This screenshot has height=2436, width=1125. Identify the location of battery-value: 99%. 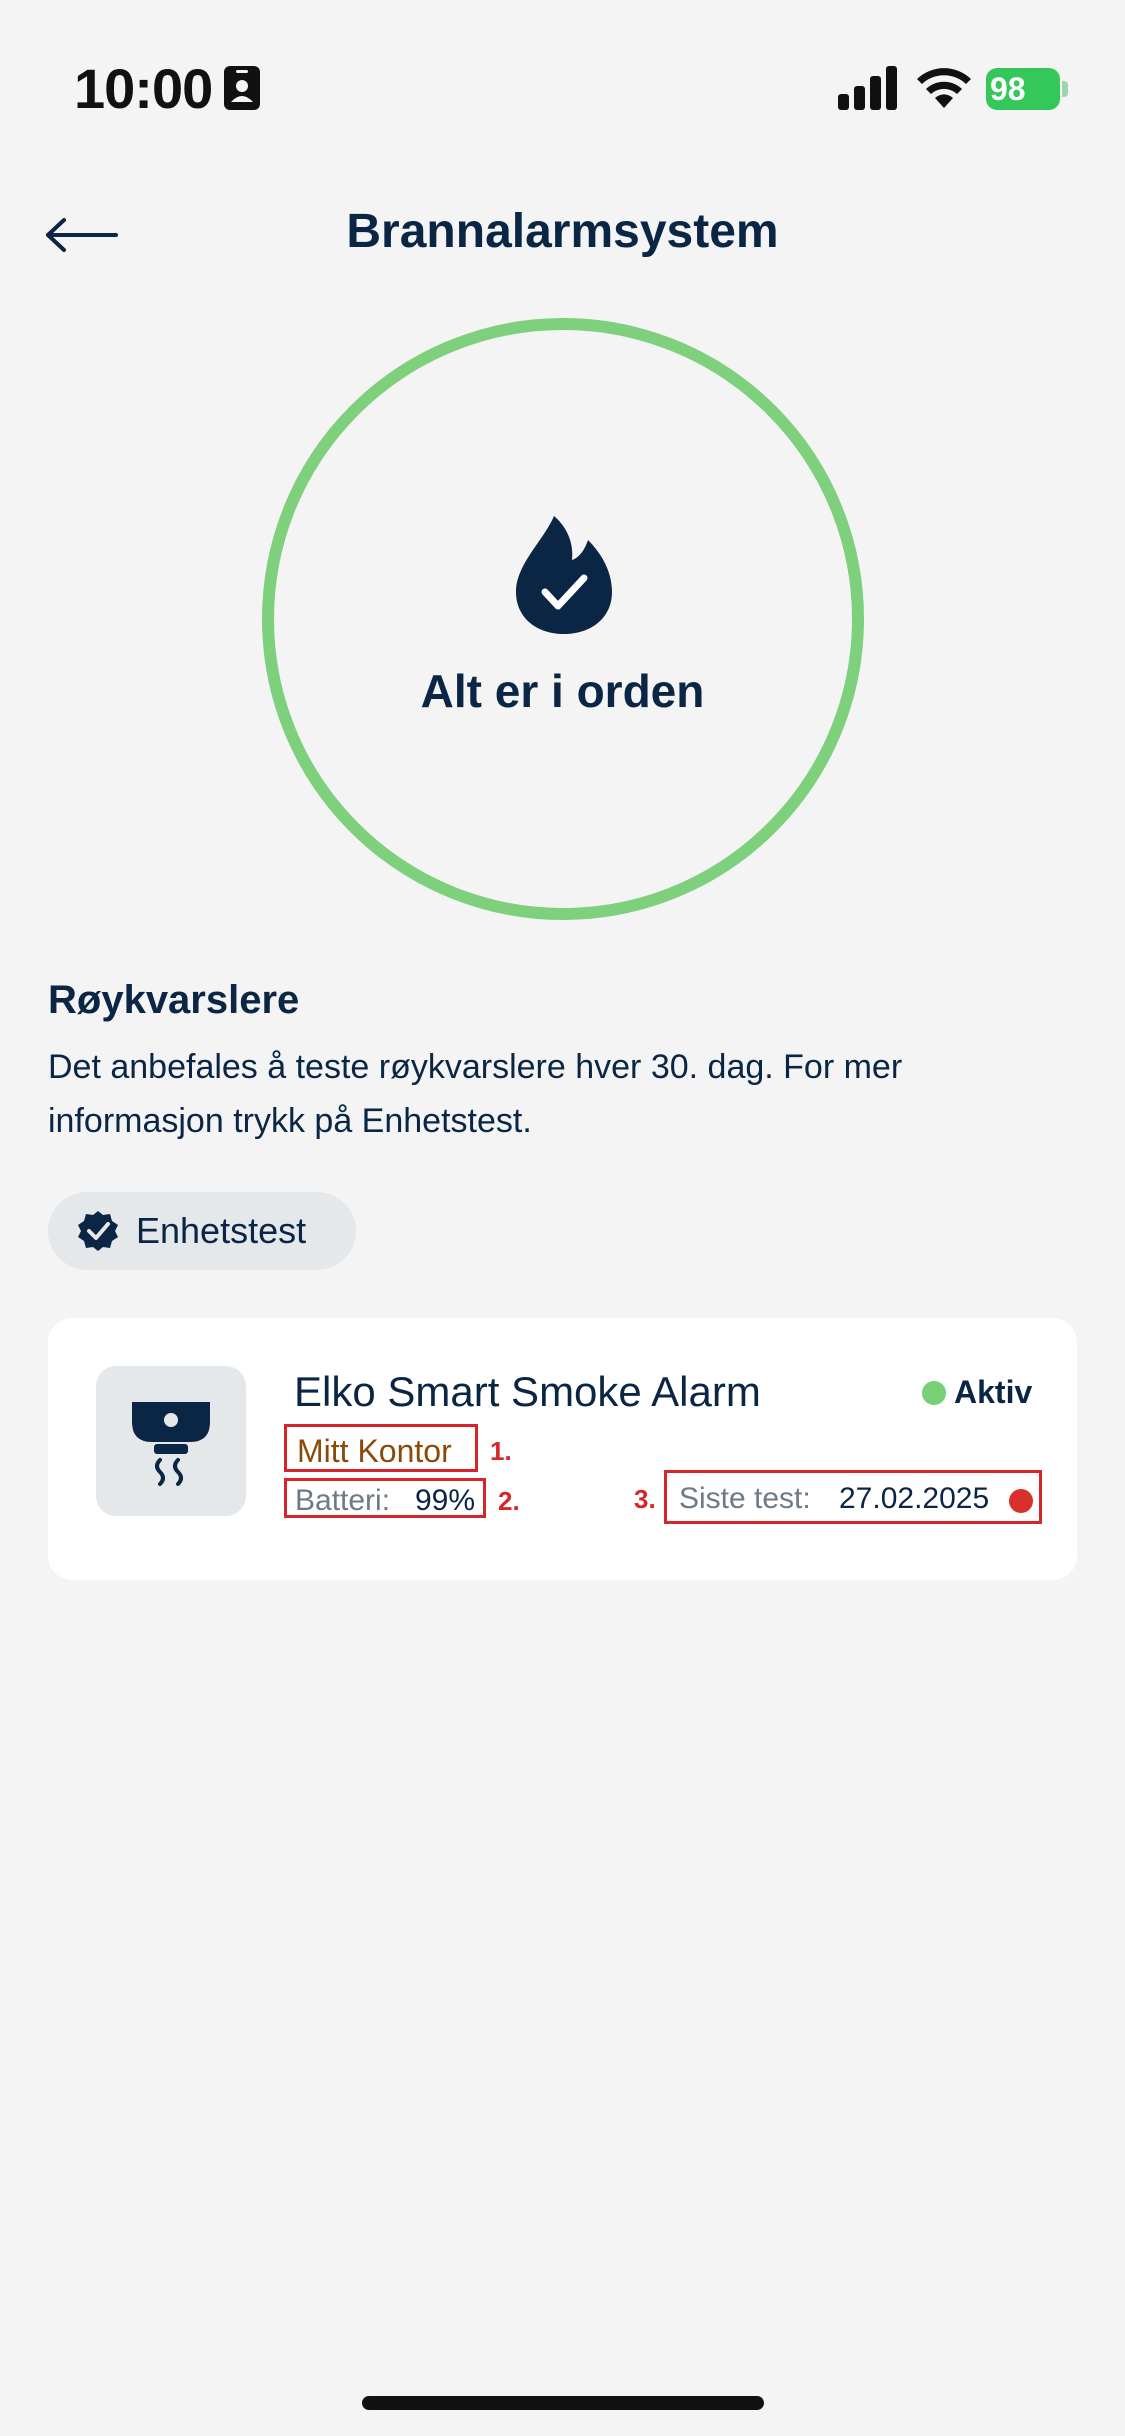
(445, 1500).